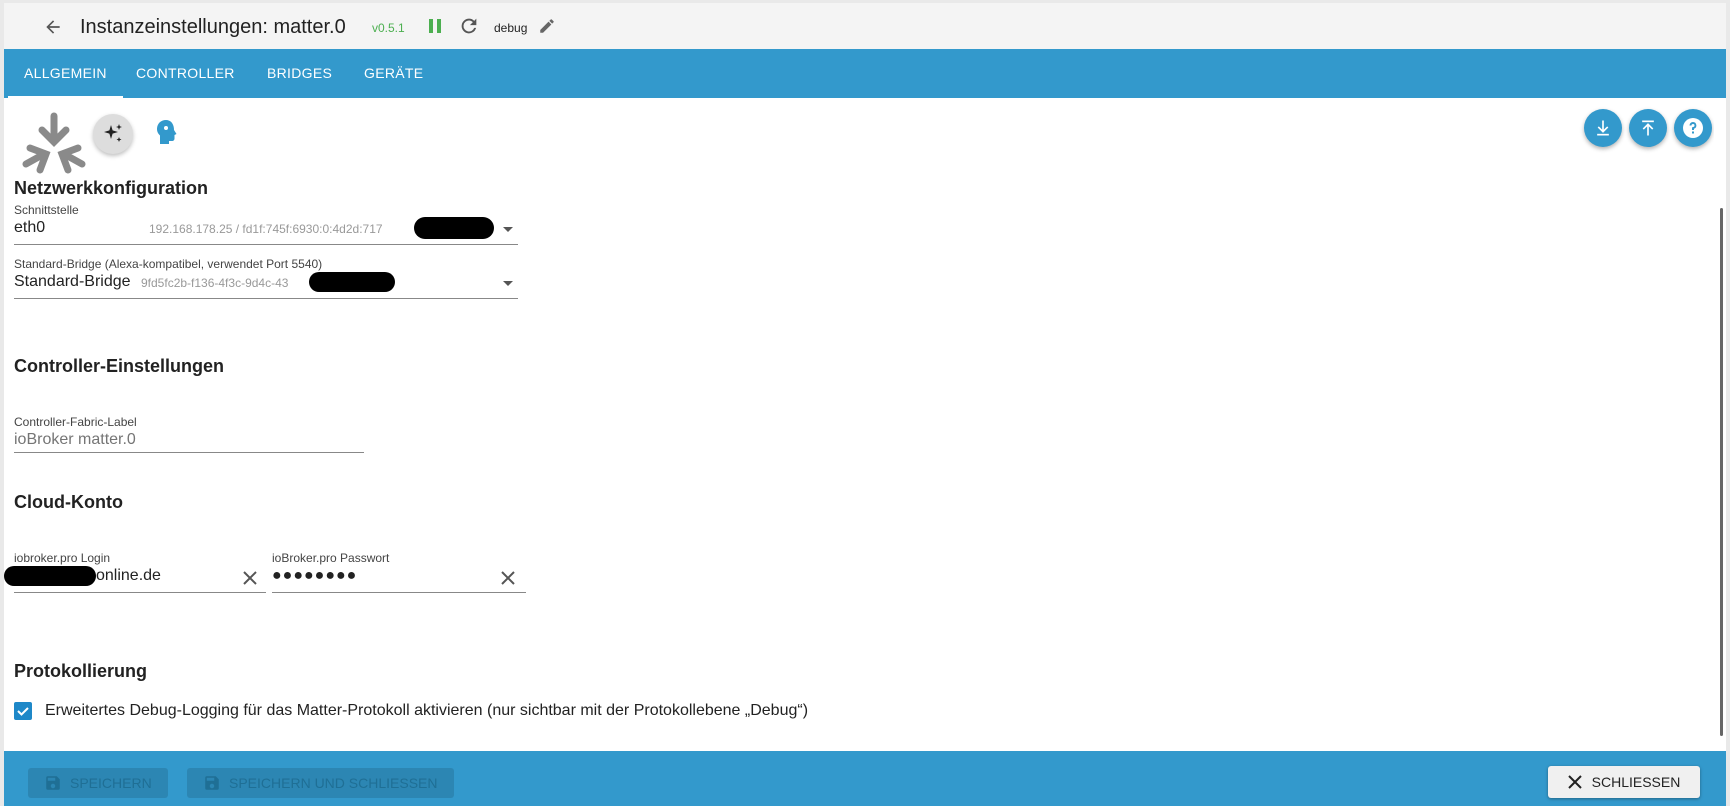  I want to click on cloud-section-title: Cloud-Konto, so click(68, 502).